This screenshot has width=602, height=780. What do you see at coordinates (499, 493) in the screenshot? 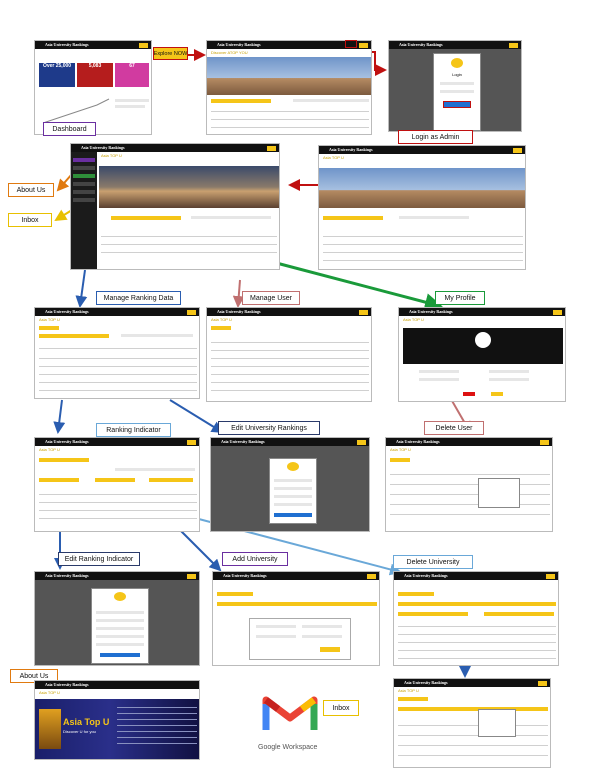
I see `confirm-delete-modal` at bounding box center [499, 493].